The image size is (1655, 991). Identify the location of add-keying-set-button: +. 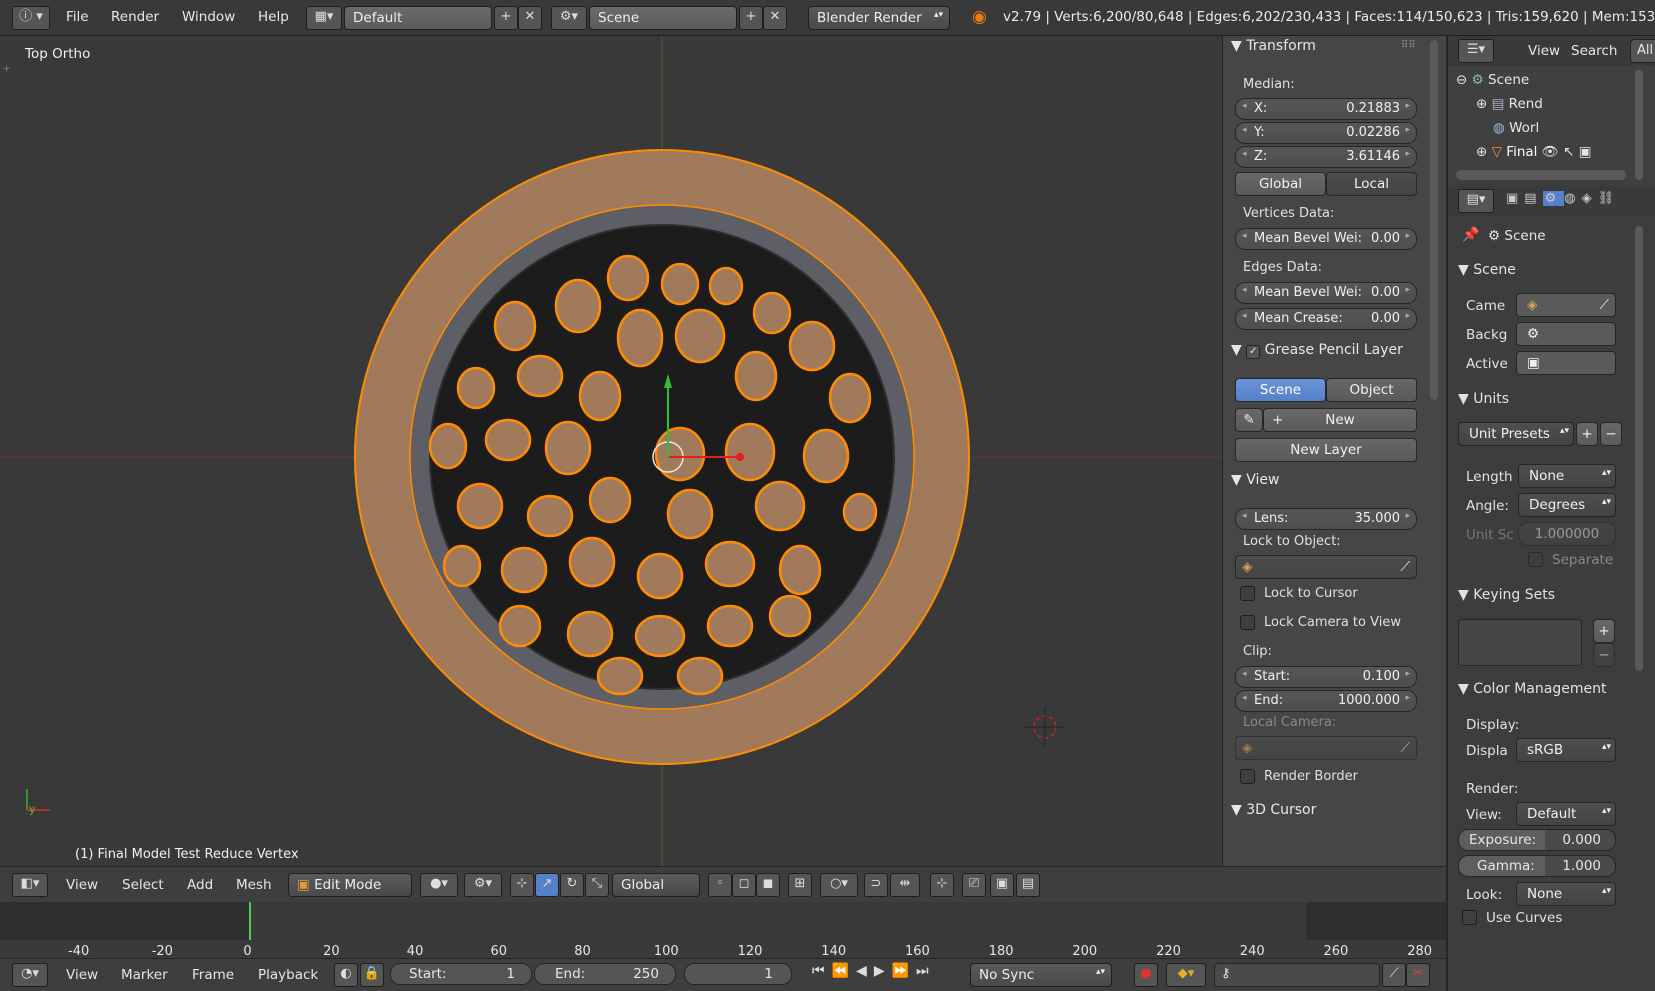
(1604, 631).